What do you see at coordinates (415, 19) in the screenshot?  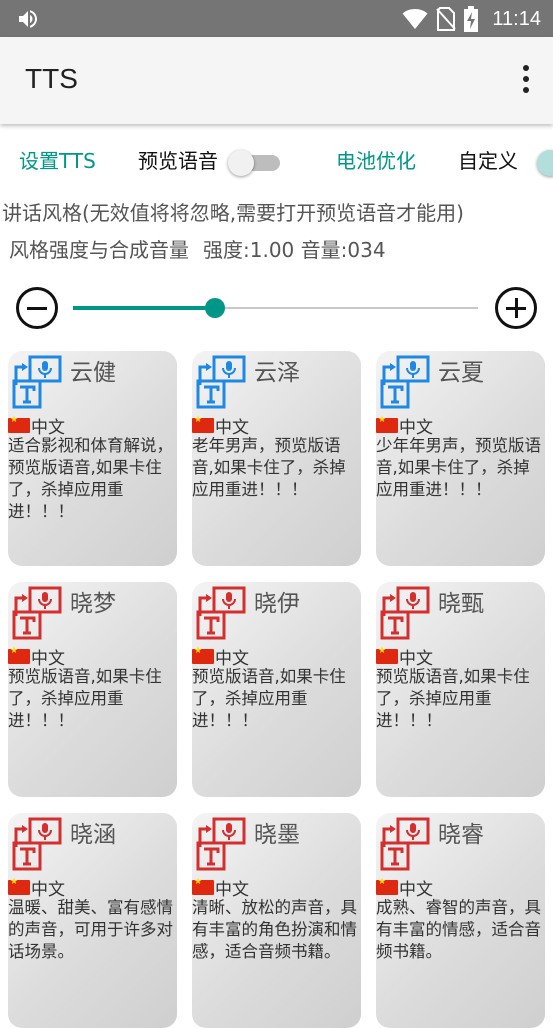 I see `wifi-icon` at bounding box center [415, 19].